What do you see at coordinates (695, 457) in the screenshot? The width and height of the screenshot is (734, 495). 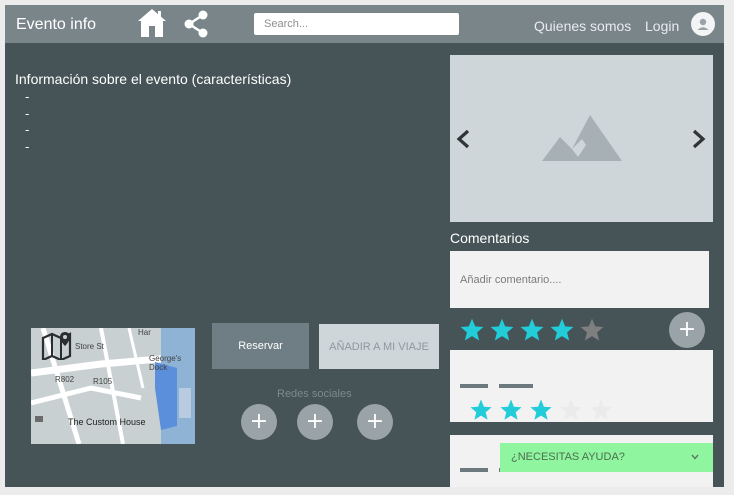 I see `chevron-down-icon` at bounding box center [695, 457].